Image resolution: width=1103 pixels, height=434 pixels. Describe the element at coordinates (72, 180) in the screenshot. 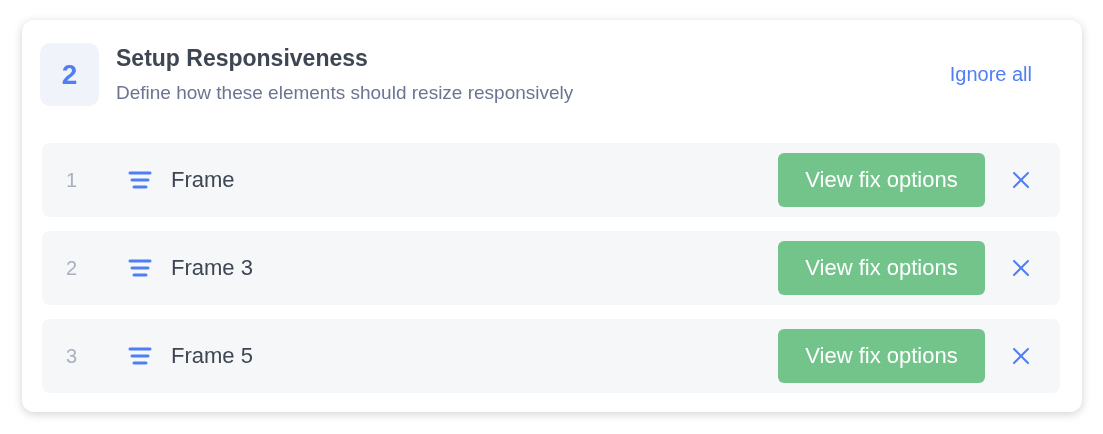

I see `row-number: 1` at that location.